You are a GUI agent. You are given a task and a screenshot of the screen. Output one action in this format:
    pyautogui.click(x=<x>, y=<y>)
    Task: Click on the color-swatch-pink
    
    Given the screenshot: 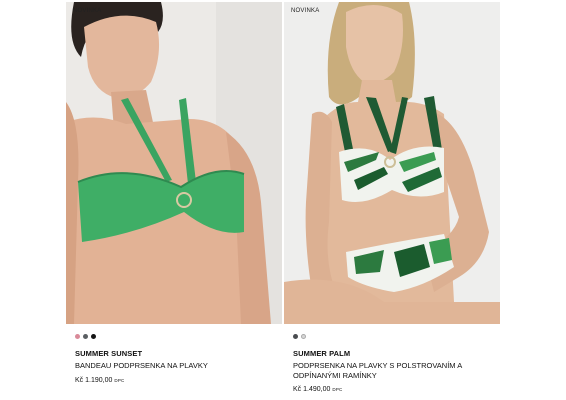 What is the action you would take?
    pyautogui.click(x=77, y=336)
    